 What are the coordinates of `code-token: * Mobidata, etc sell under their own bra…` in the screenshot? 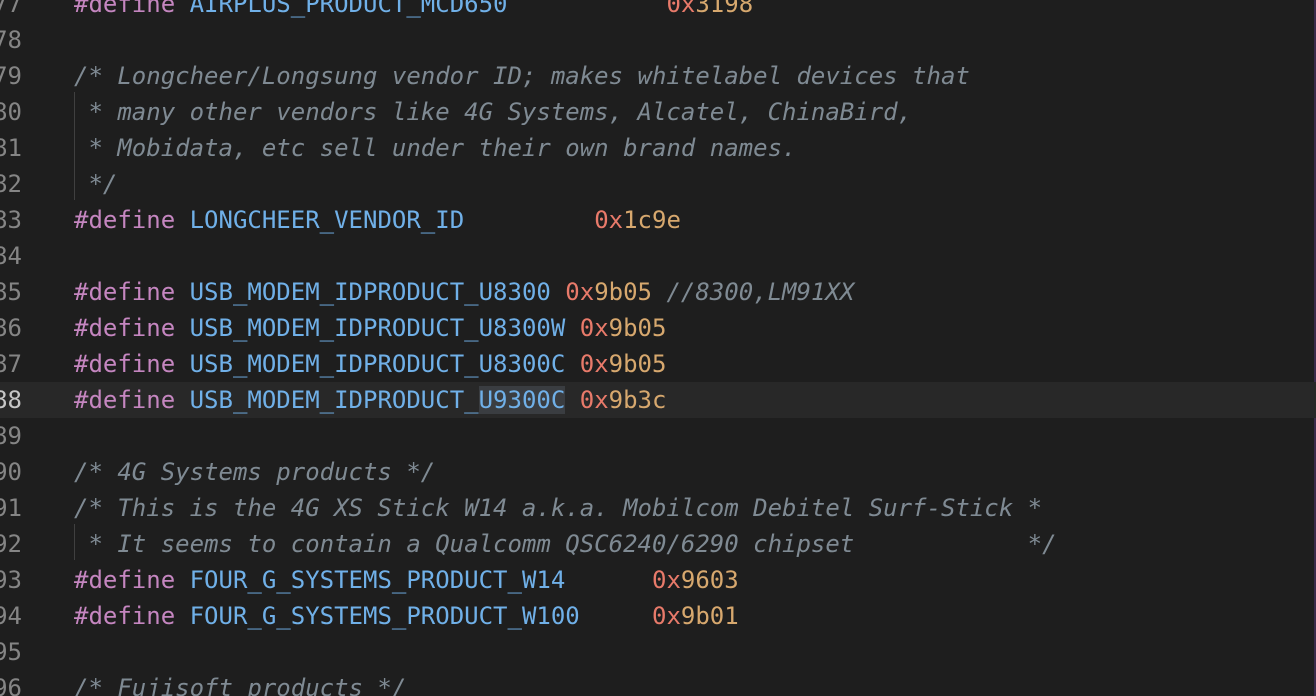 It's located at (435, 148).